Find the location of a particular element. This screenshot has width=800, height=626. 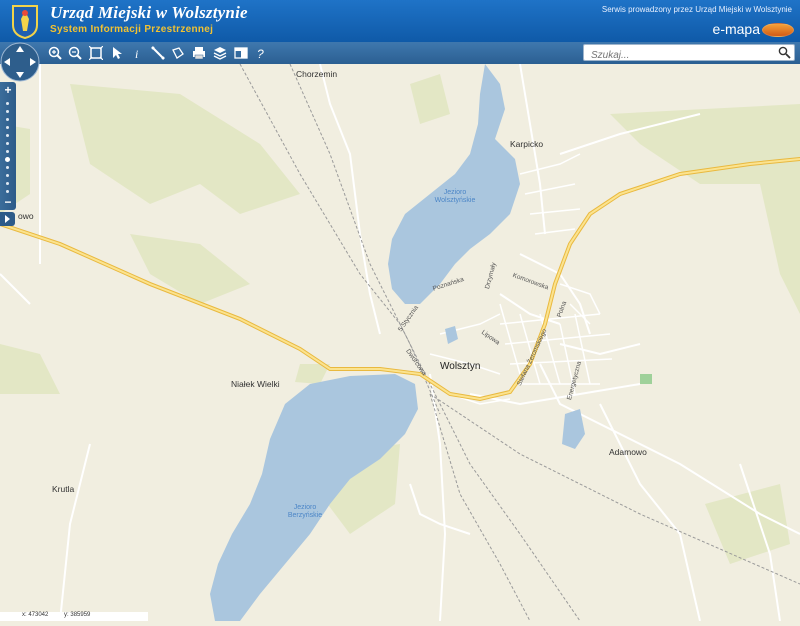

chevron-right-icon is located at coordinates (7, 219).